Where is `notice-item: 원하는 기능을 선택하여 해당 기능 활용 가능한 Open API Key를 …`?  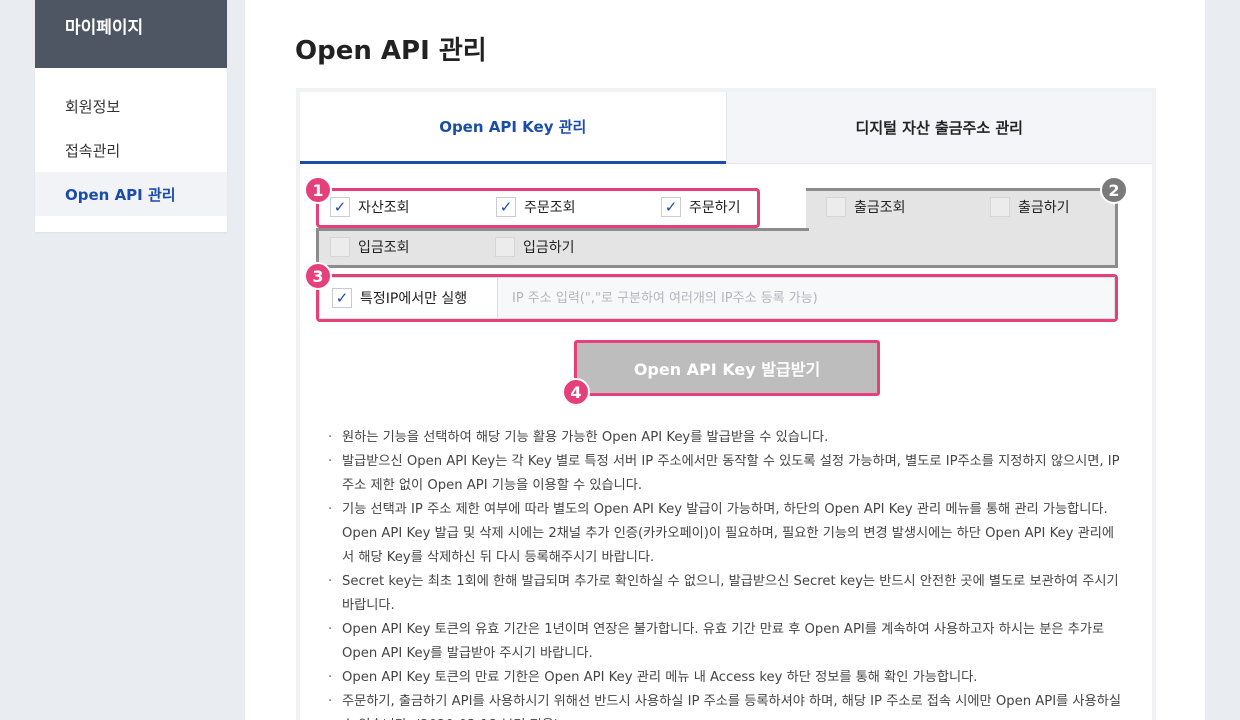
notice-item: 원하는 기능을 선택하여 해당 기능 활용 가능한 Open API Key를 … is located at coordinates (726, 438).